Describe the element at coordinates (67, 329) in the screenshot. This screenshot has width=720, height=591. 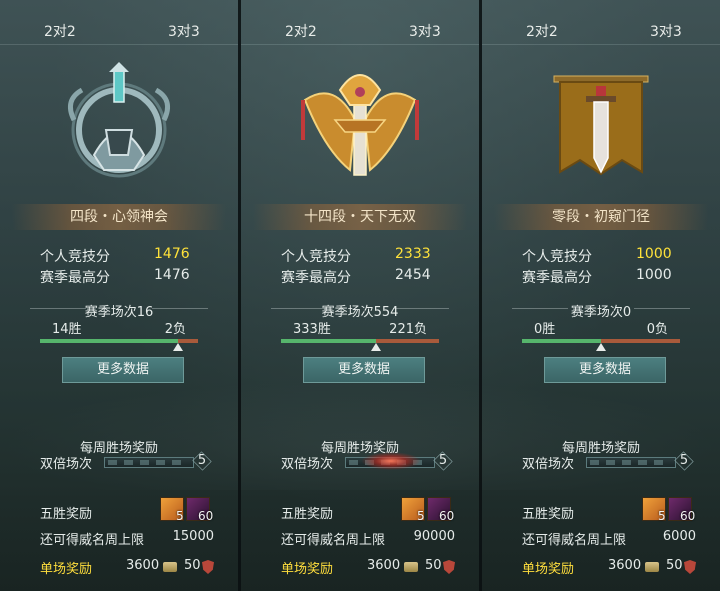
I see `wins-count: 14胜` at that location.